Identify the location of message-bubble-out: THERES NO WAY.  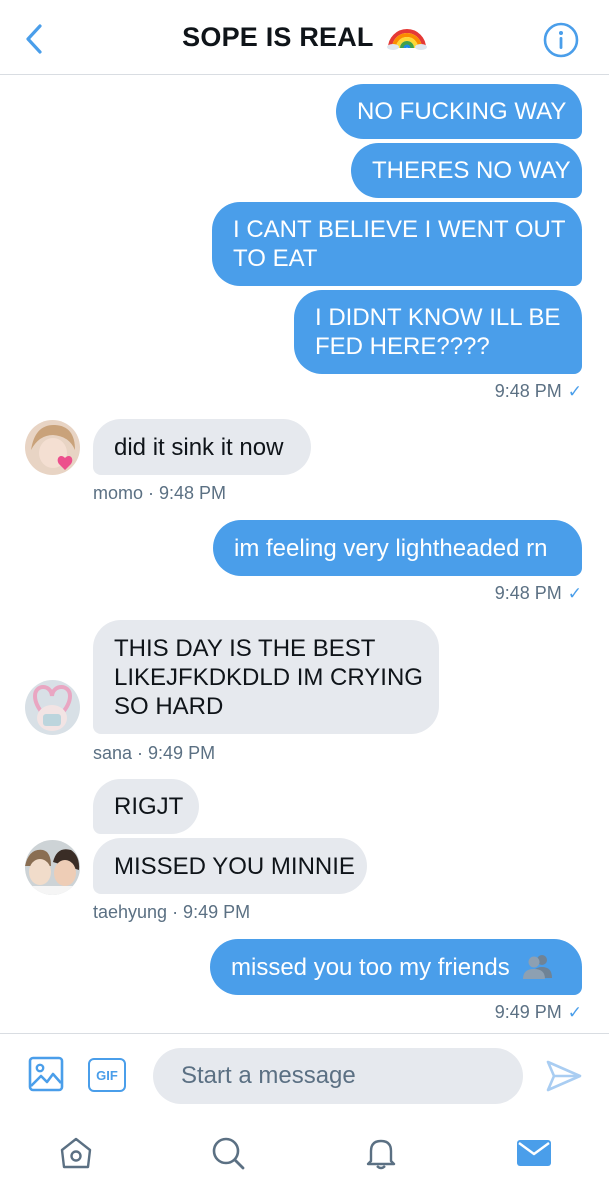
(466, 170).